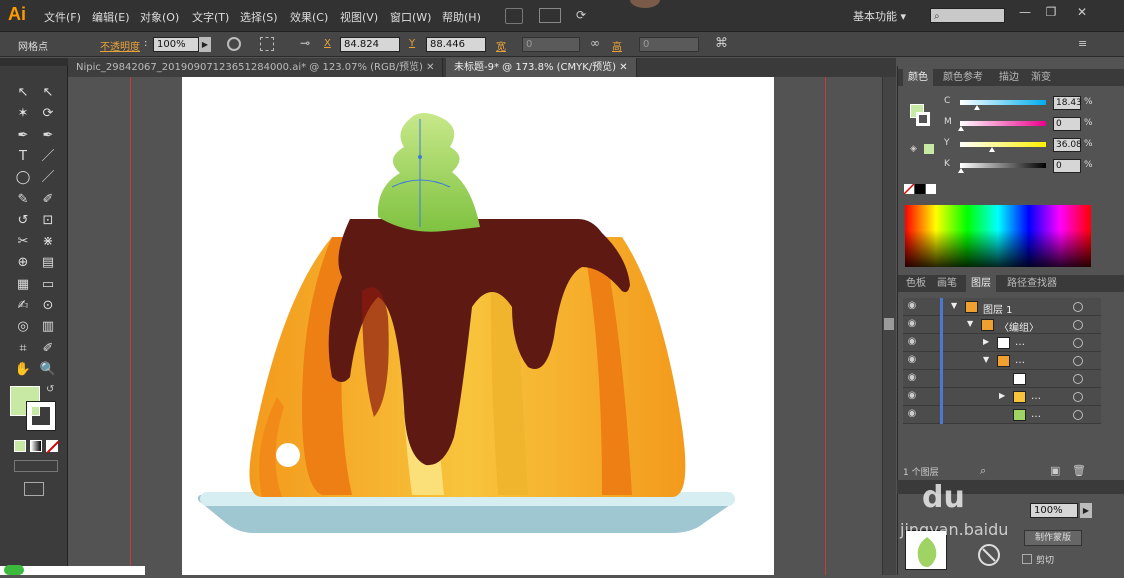  What do you see at coordinates (1025, 12) in the screenshot?
I see `minimize-button: —` at bounding box center [1025, 12].